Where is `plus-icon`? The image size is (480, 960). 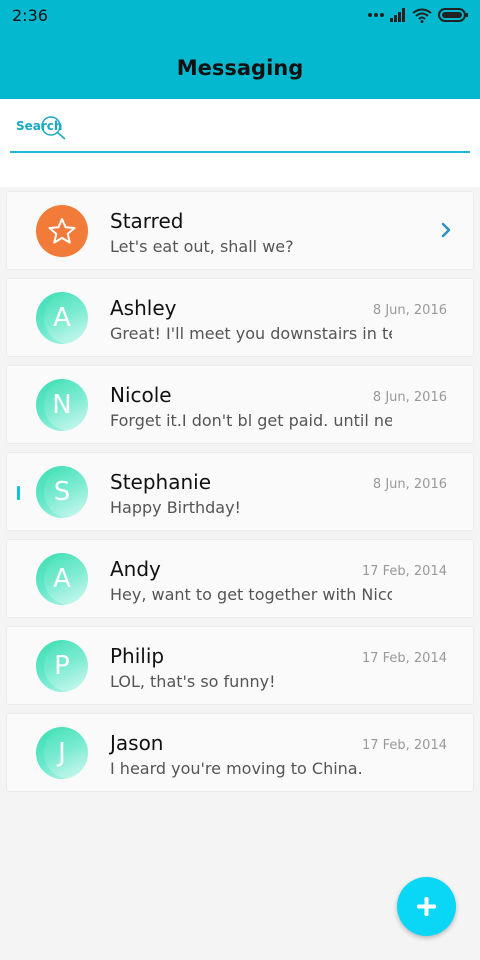
plus-icon is located at coordinates (426, 906).